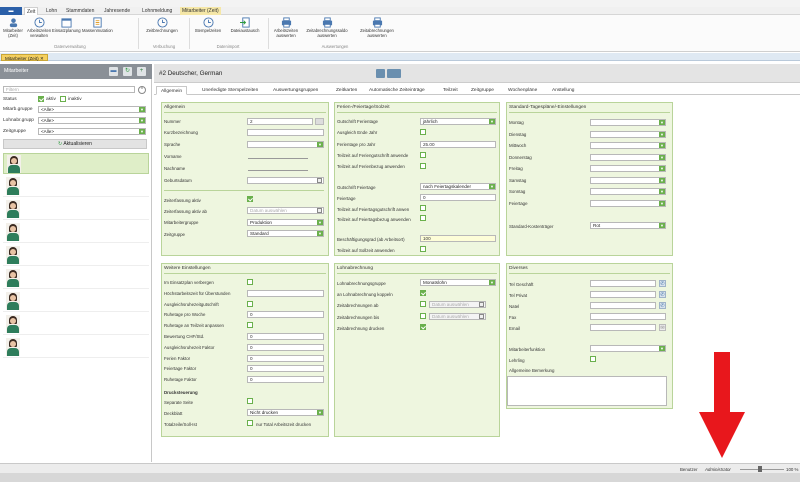  Describe the element at coordinates (69, 89) in the screenshot. I see `filter-input: Filtern` at that location.